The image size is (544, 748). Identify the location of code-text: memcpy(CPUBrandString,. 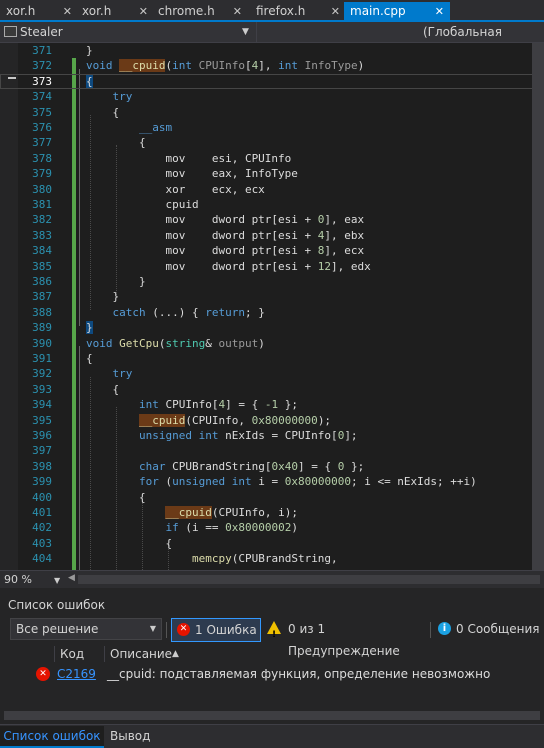
(212, 558).